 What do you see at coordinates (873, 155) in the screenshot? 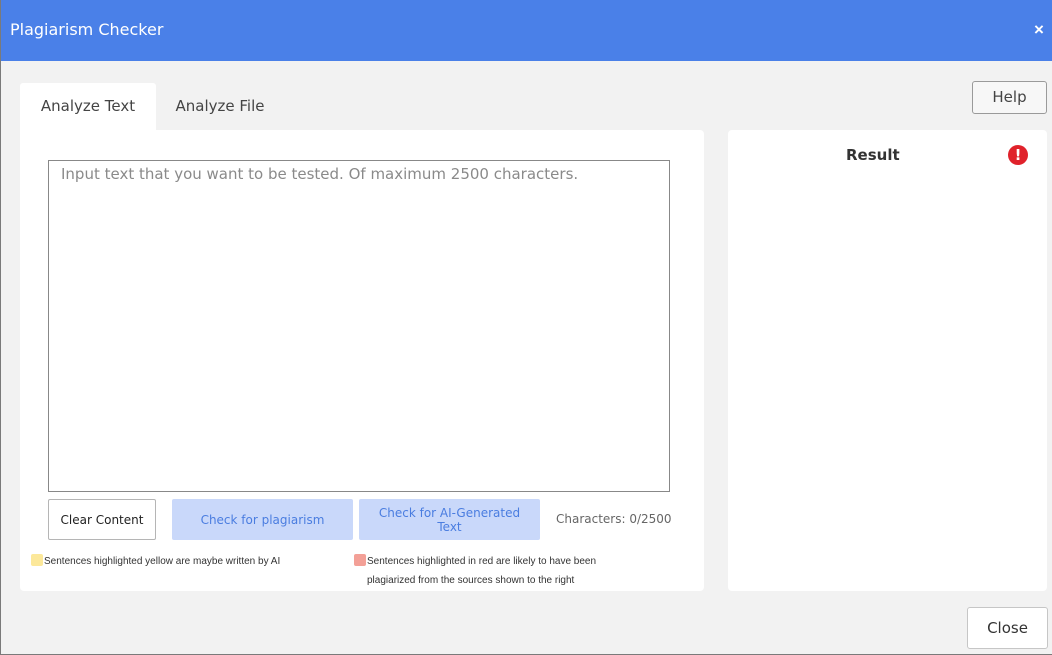
I see `result-title: Result` at bounding box center [873, 155].